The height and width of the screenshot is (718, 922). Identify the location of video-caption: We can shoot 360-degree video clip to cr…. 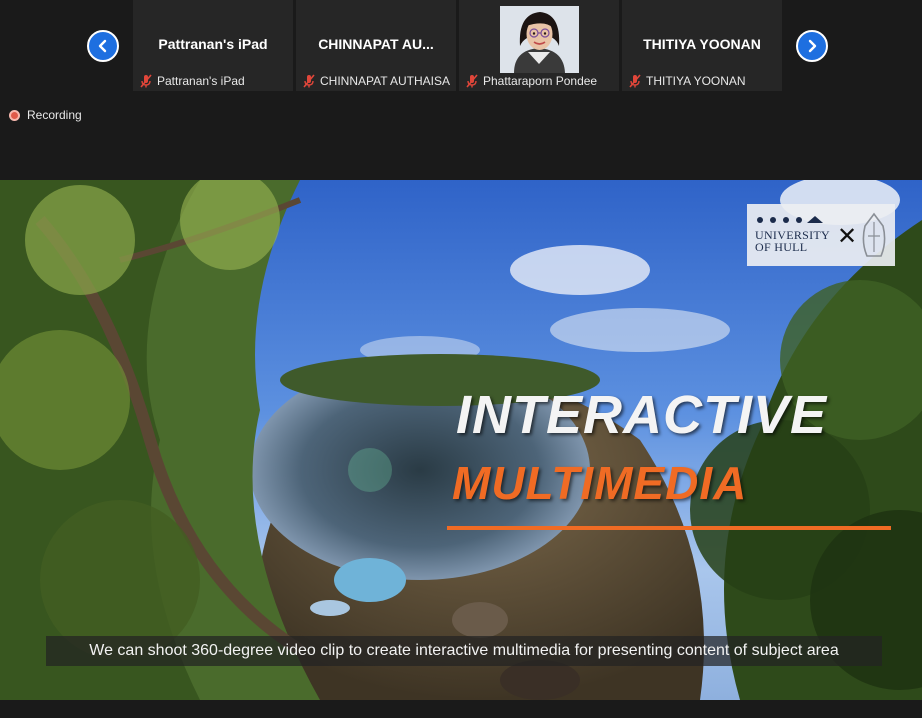
(464, 651).